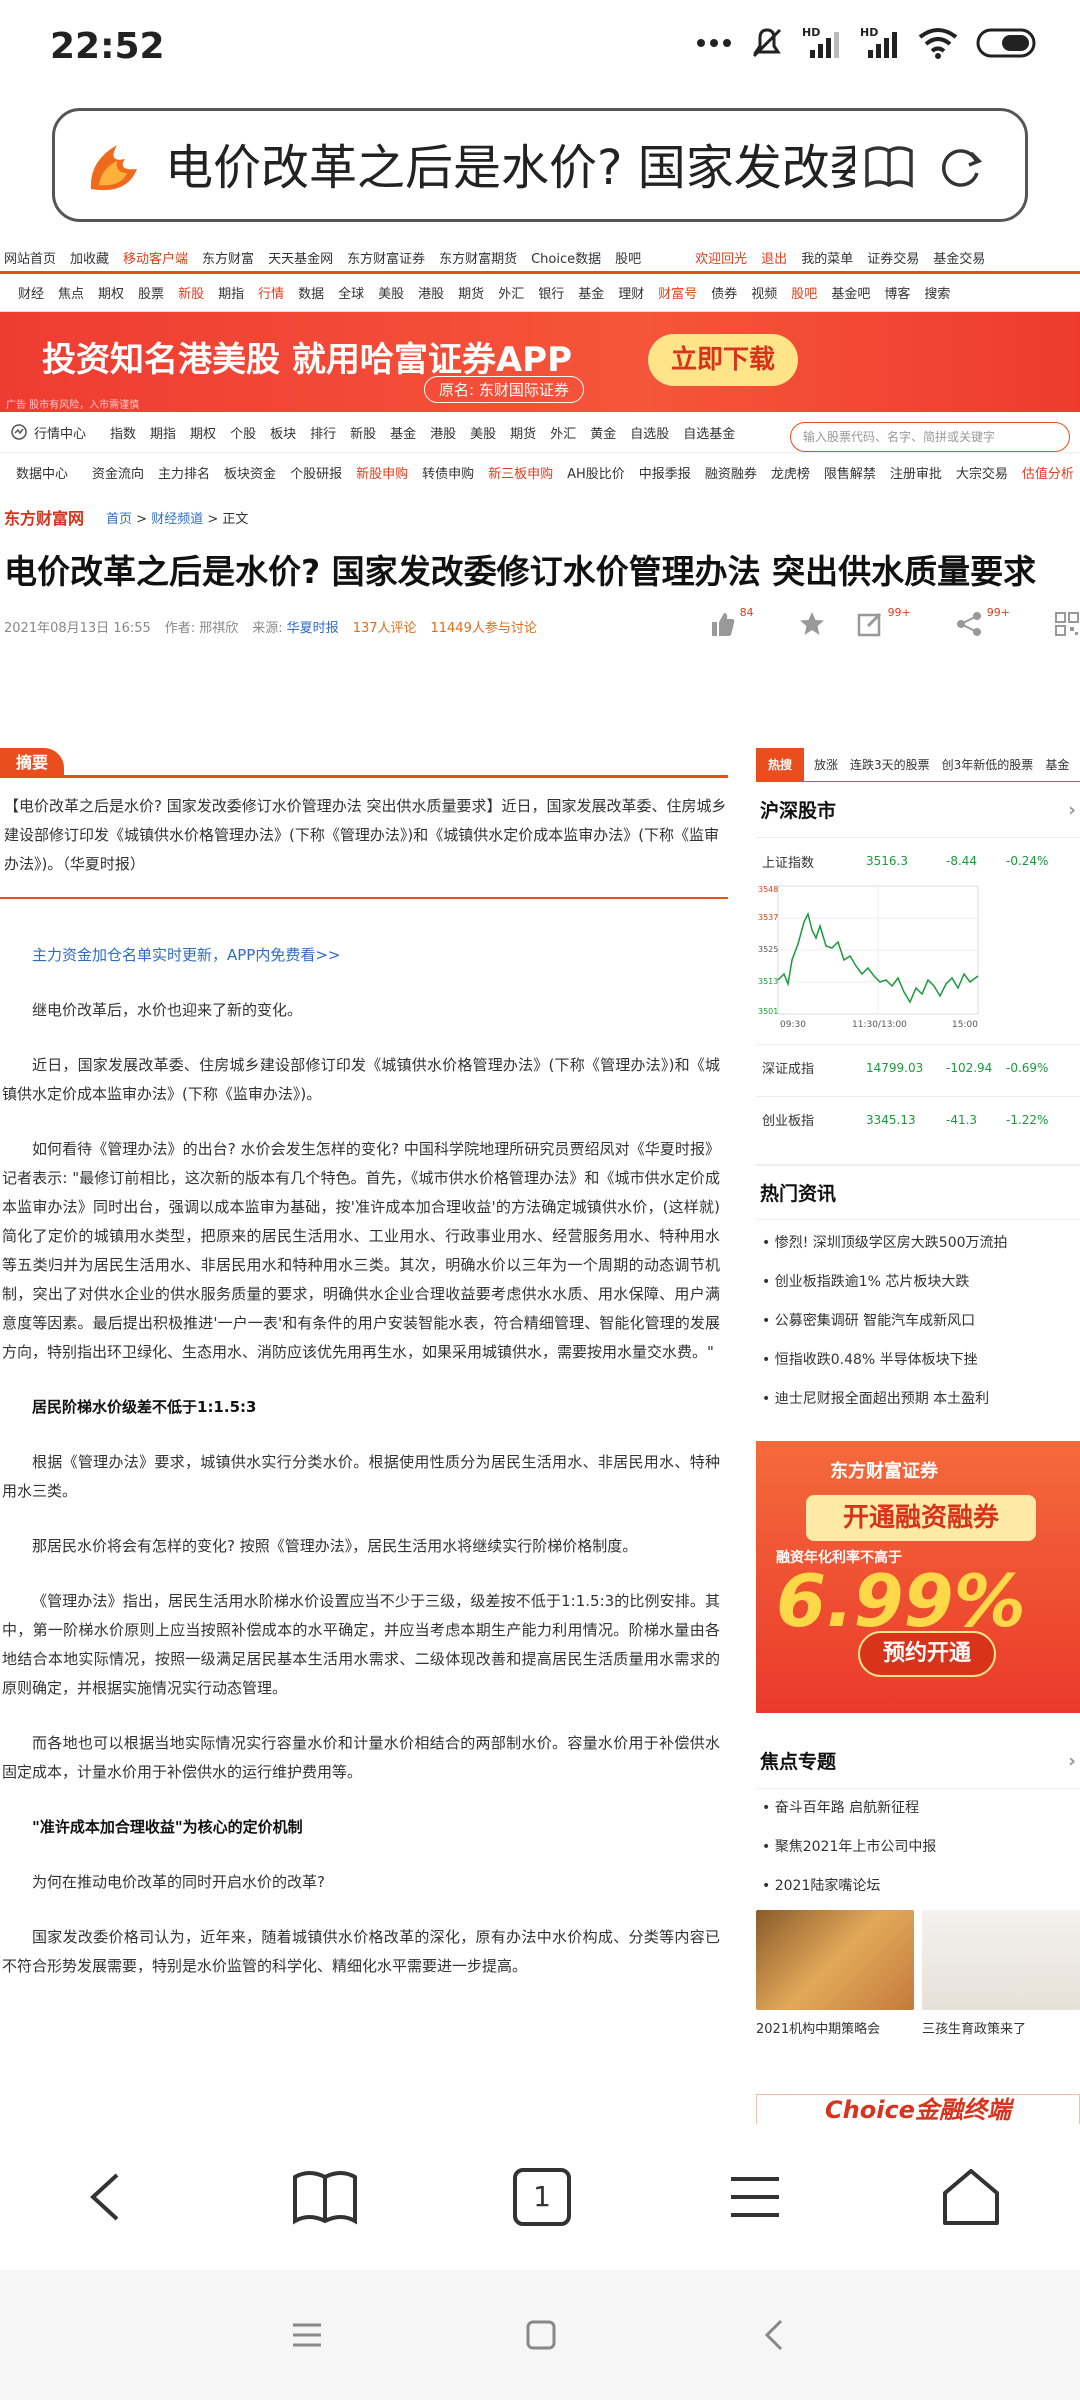 The image size is (1080, 2400). What do you see at coordinates (118, 472) in the screenshot?
I see `data-item: 资金流向` at bounding box center [118, 472].